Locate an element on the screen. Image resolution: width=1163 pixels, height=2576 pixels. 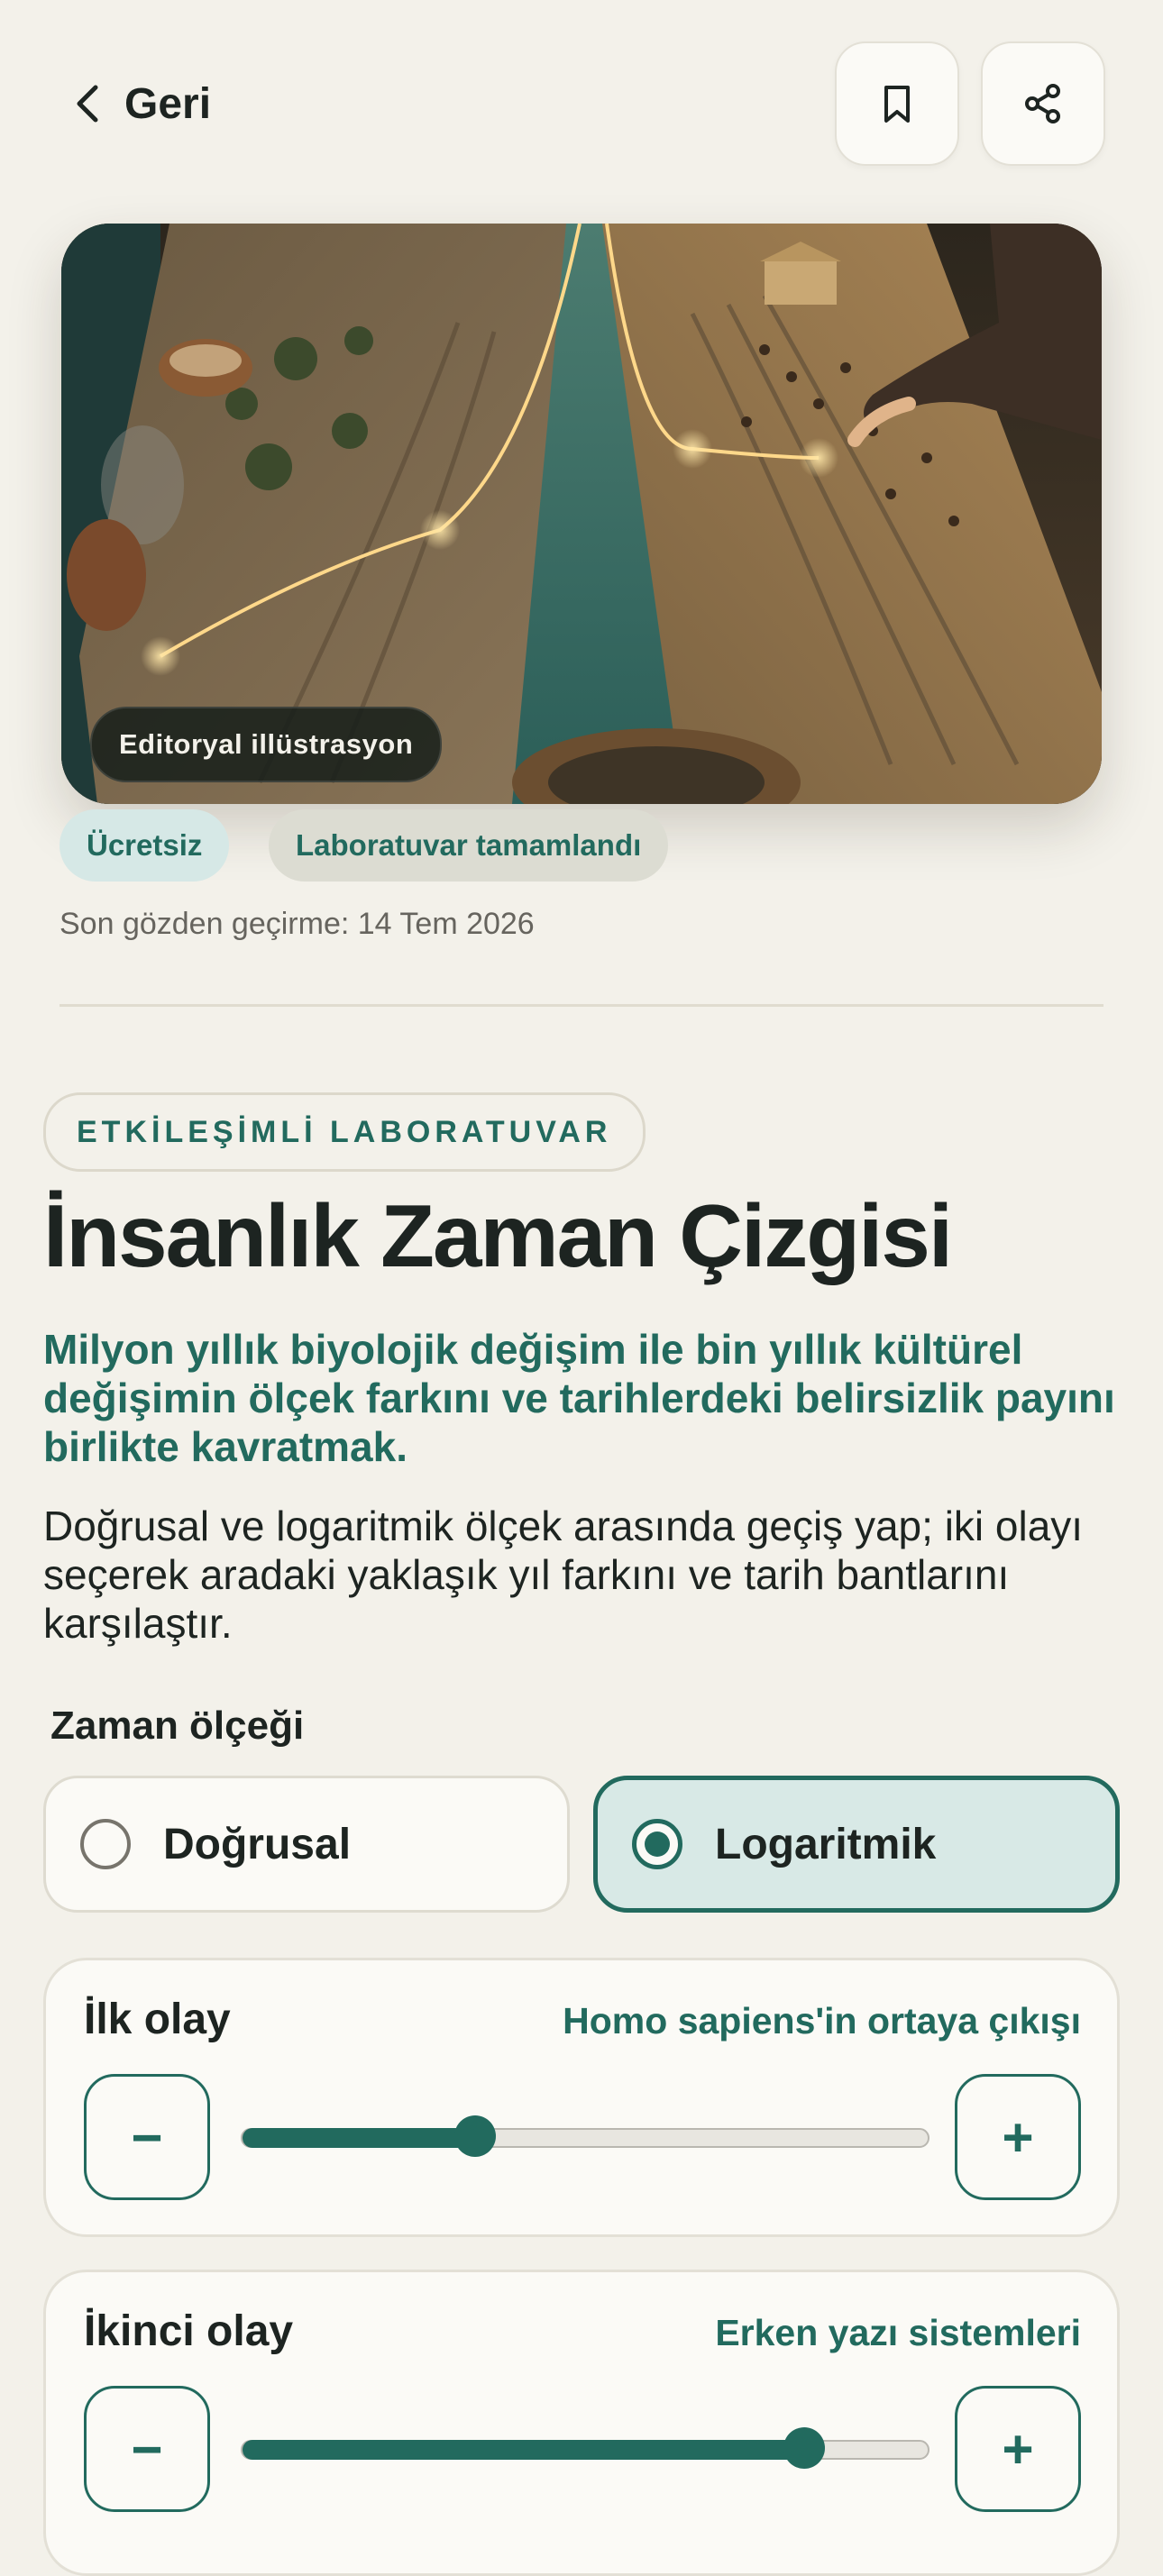
badge-free: Ücretsiz is located at coordinates (145, 845).